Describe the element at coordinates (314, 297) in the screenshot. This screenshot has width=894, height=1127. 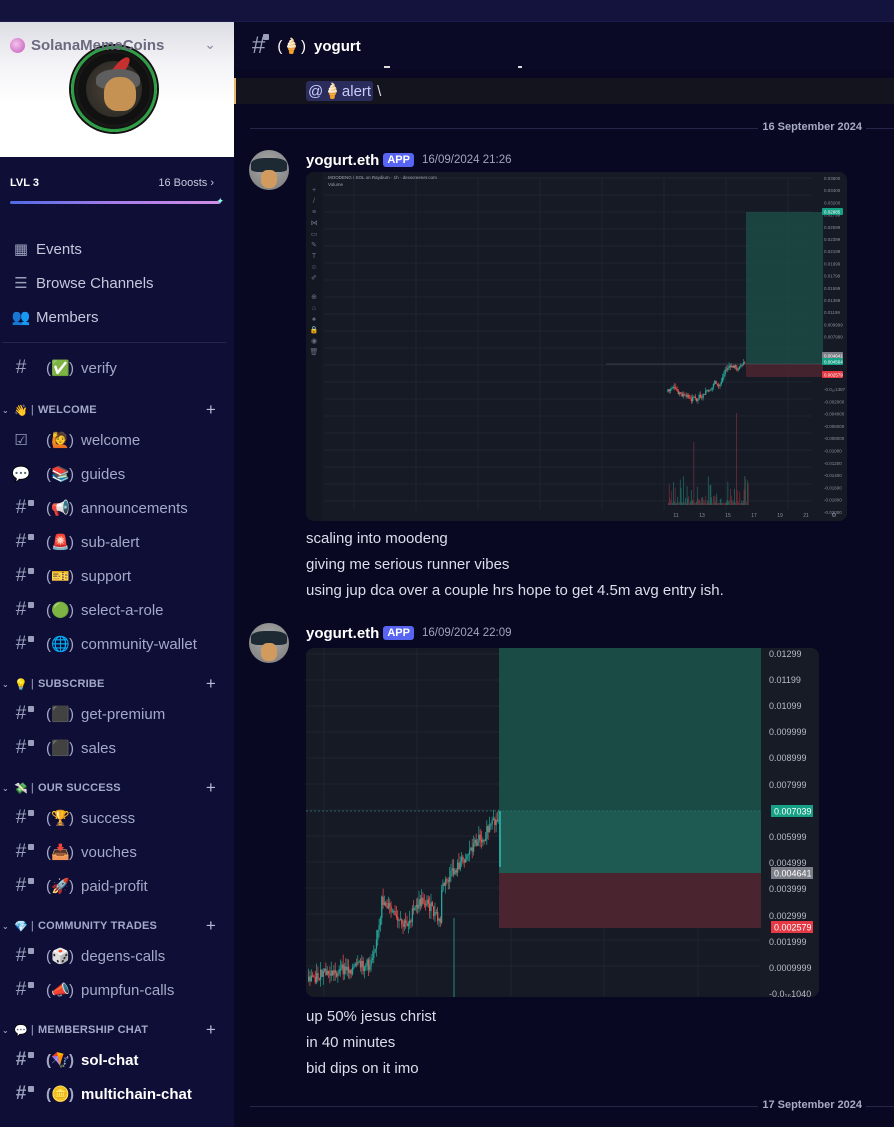
I see `chart-tool-icon: ⊕` at that location.